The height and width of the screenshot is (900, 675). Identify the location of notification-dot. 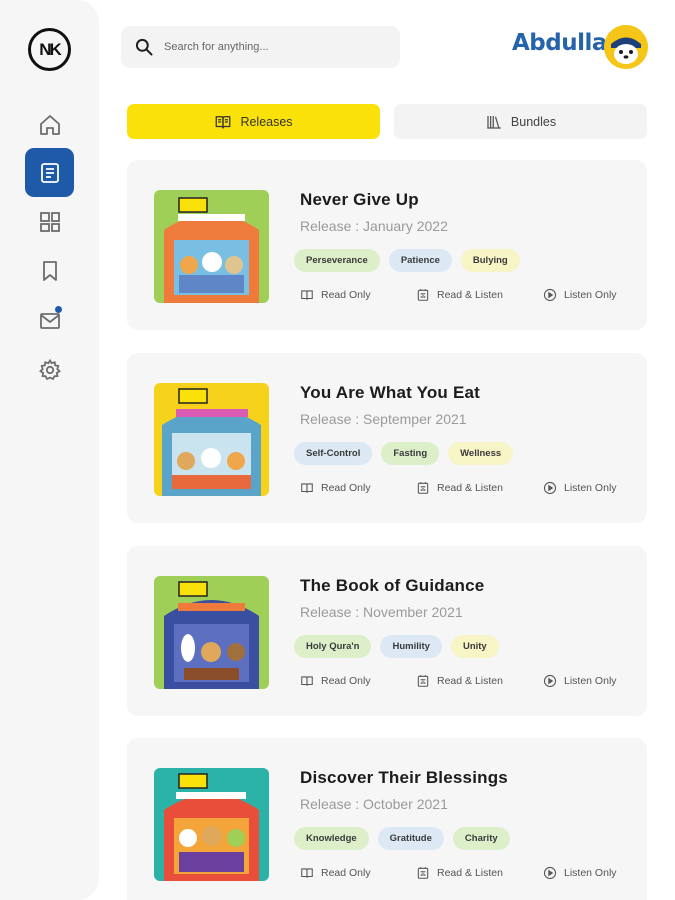
(58, 309).